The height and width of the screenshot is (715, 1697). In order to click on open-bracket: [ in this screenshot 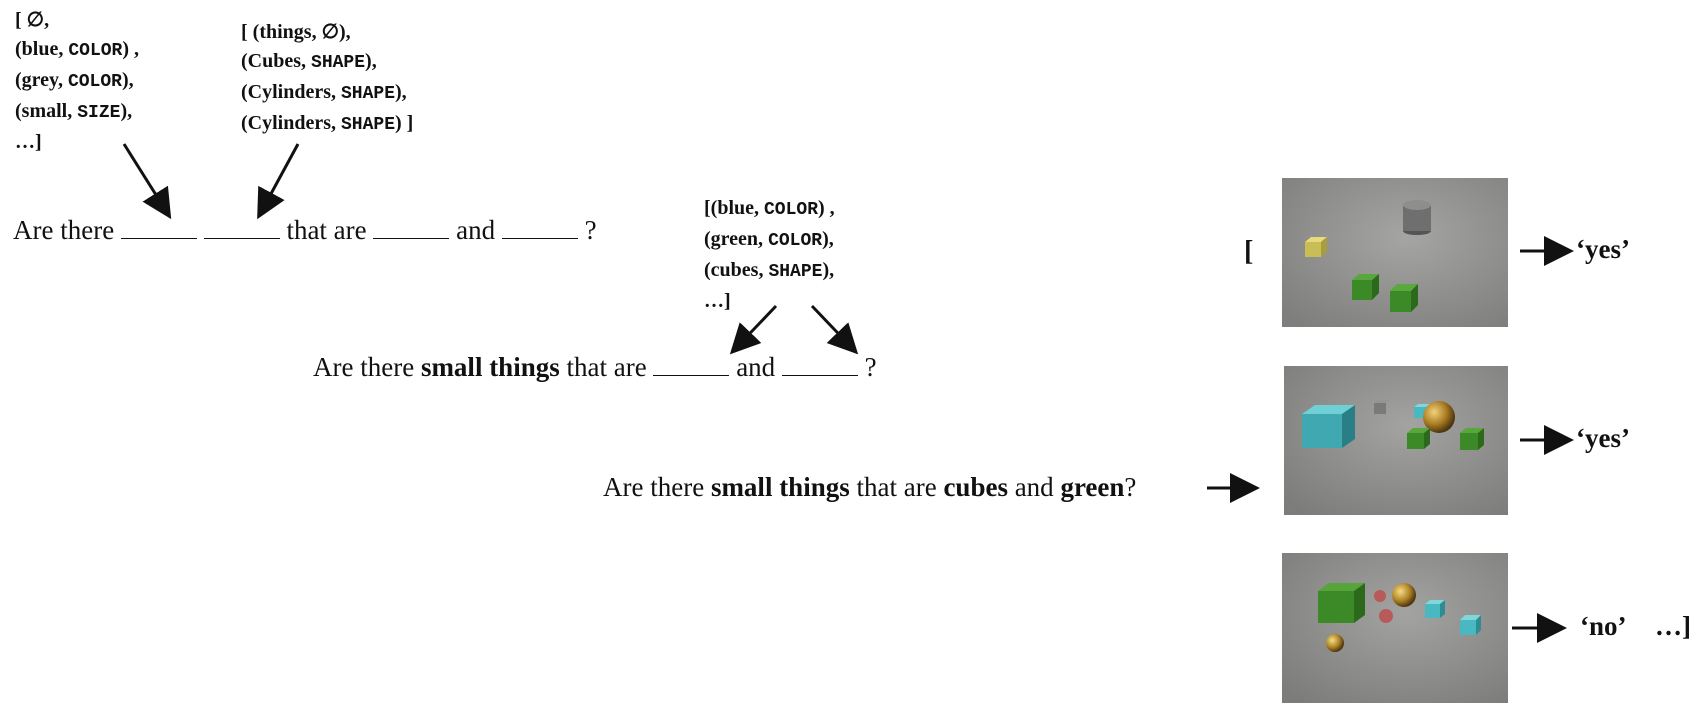, I will do `click(1249, 251)`.